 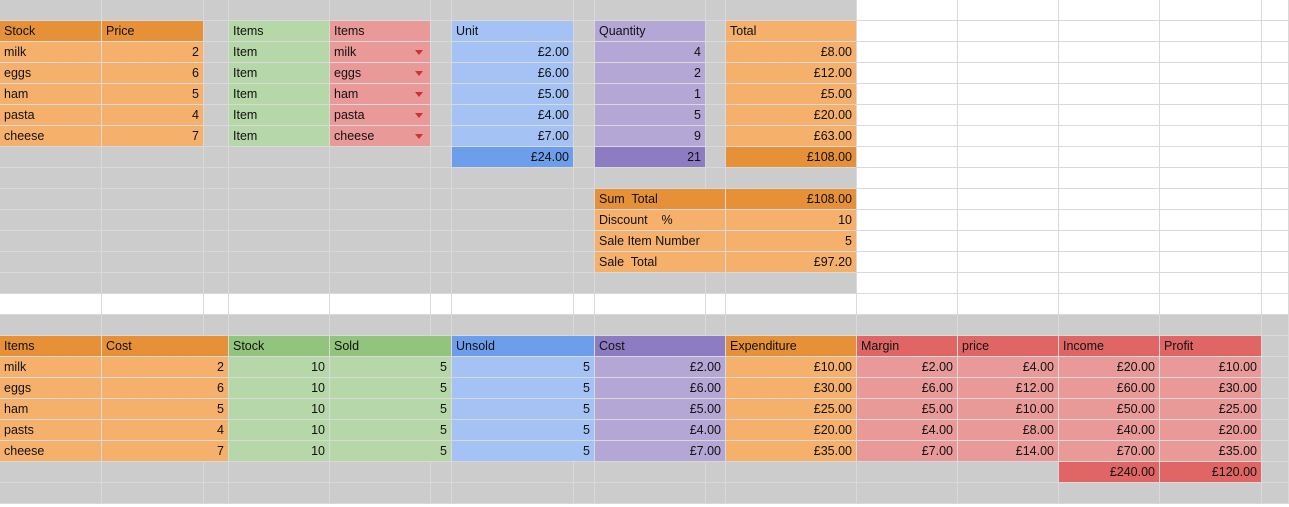 What do you see at coordinates (791, 157) in the screenshot?
I see `total-sum: £108.00` at bounding box center [791, 157].